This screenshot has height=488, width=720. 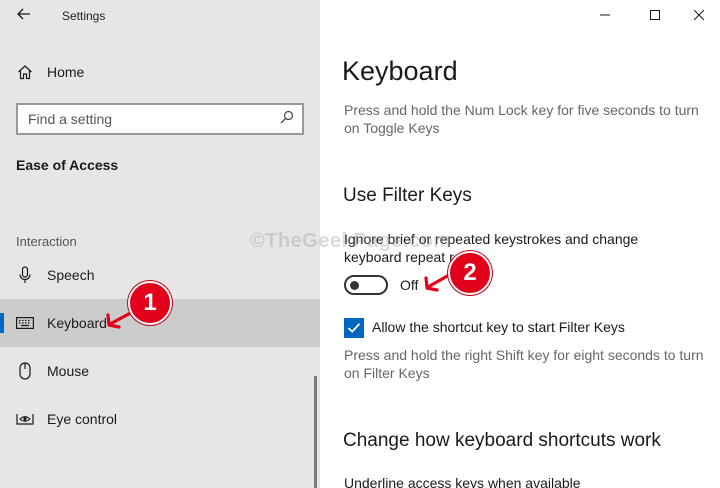 I want to click on app-title: Settings, so click(x=84, y=16).